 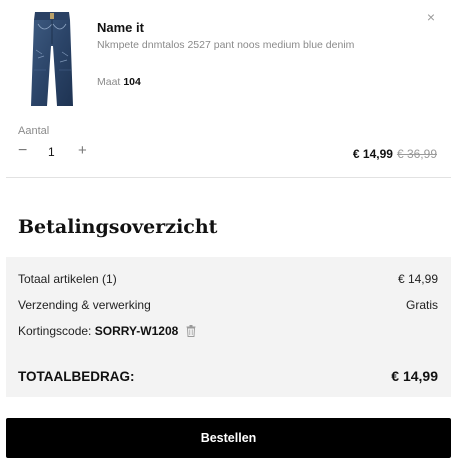 What do you see at coordinates (26, 151) in the screenshot?
I see `quantity-decrease-button: −` at bounding box center [26, 151].